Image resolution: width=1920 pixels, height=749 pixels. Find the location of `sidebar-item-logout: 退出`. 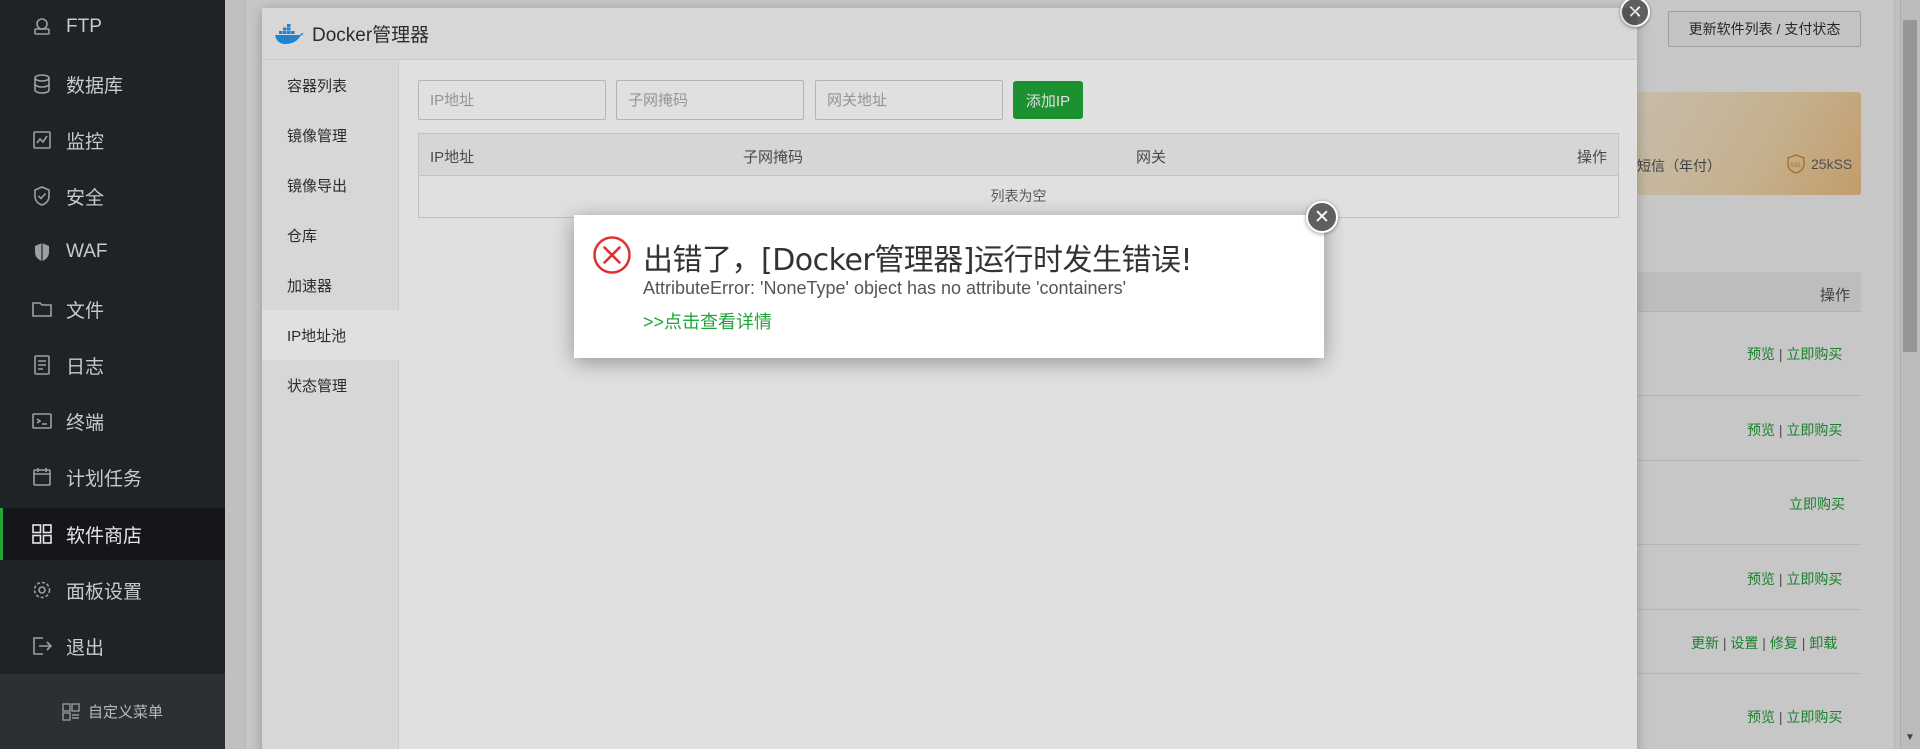

sidebar-item-logout: 退出 is located at coordinates (112, 646).